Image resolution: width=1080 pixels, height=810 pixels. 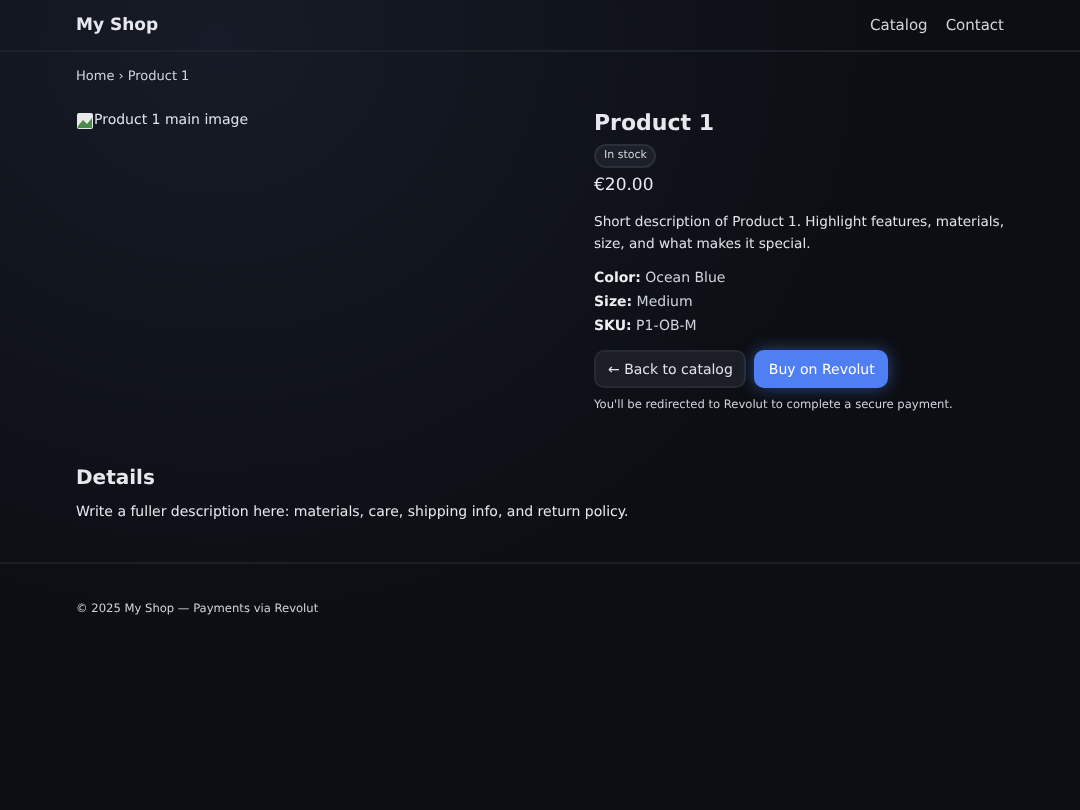 I want to click on product-price: €20.00, so click(x=624, y=186).